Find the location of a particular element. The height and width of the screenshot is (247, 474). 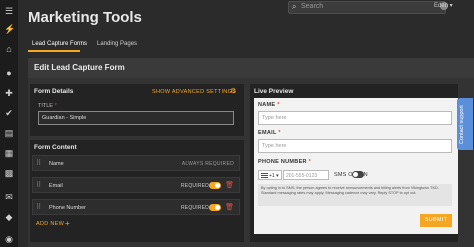

field-label: Phone Number is located at coordinates (67, 208).